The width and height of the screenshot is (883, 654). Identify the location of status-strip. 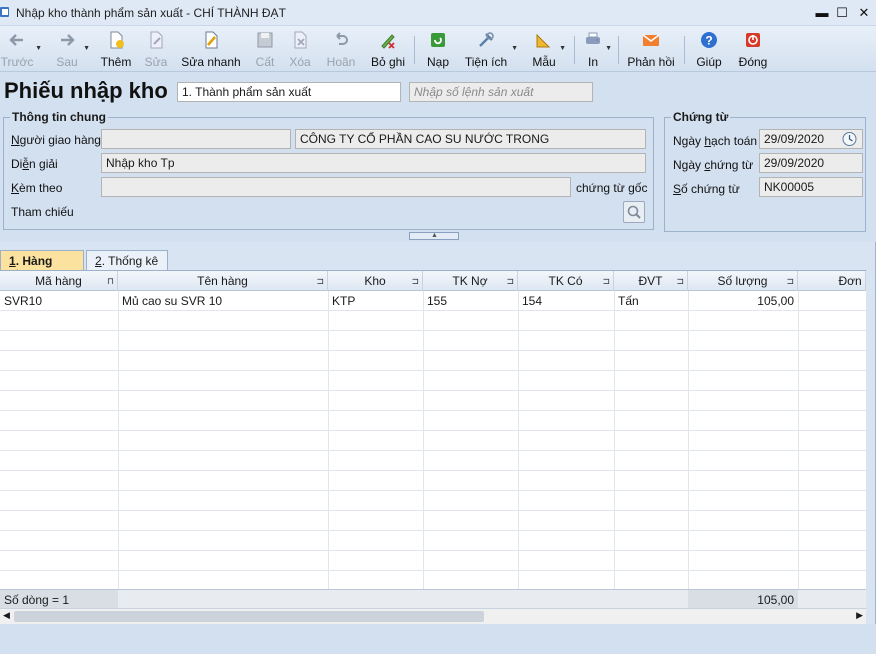
(438, 639).